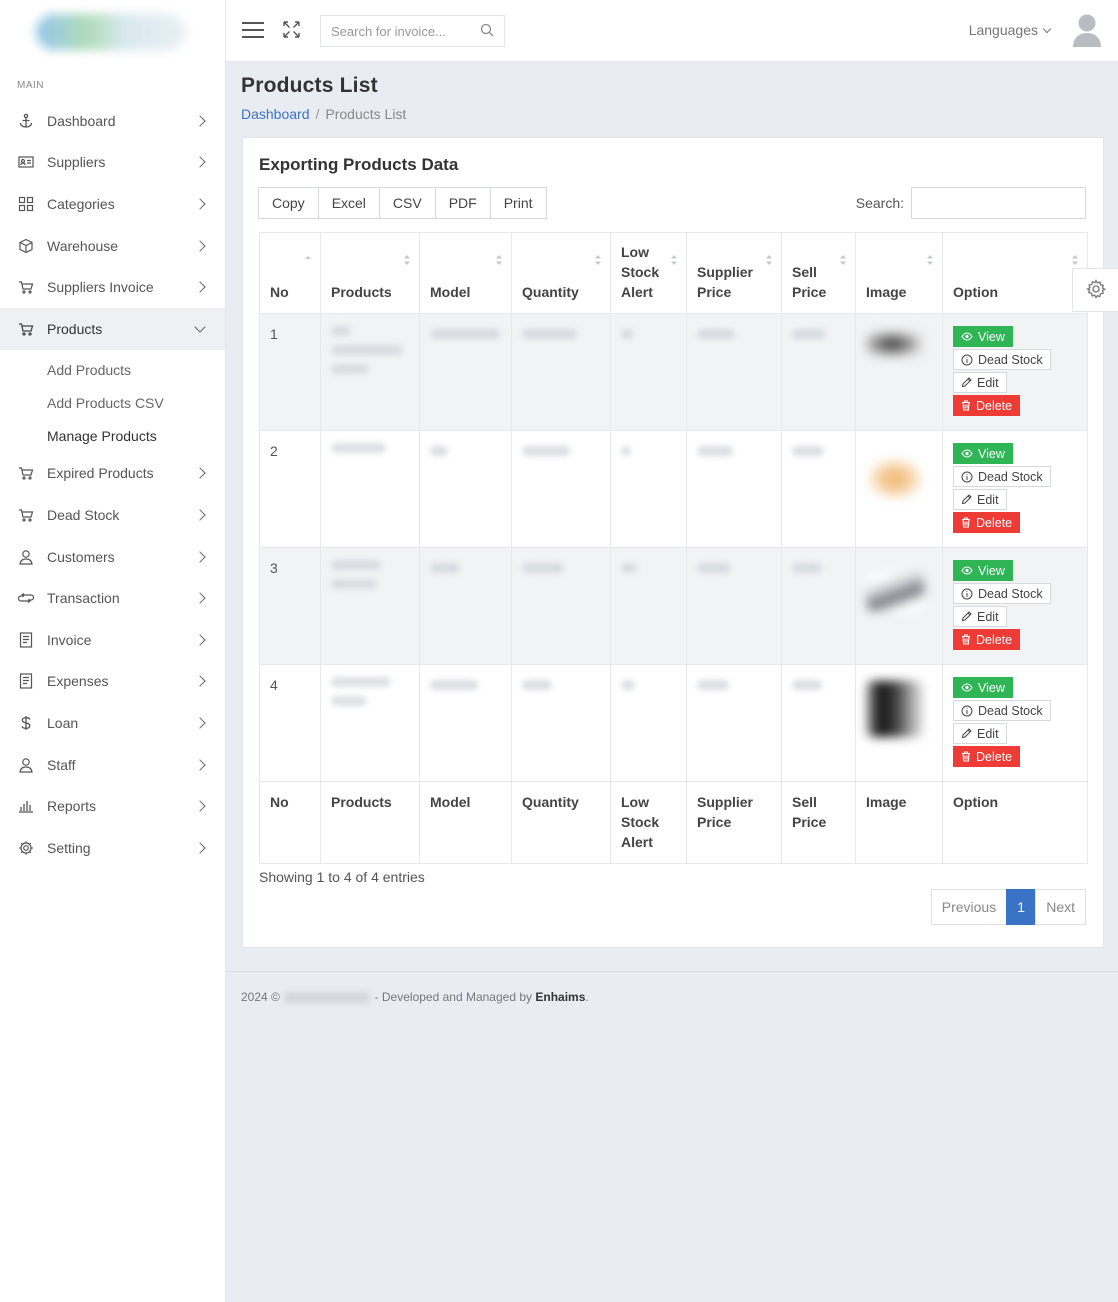  I want to click on column-header-no: No, so click(290, 273).